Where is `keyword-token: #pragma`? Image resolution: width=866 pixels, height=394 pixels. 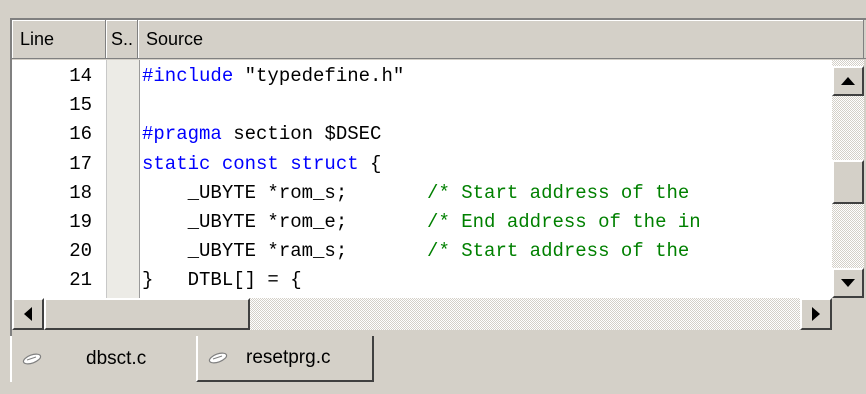 keyword-token: #pragma is located at coordinates (182, 134).